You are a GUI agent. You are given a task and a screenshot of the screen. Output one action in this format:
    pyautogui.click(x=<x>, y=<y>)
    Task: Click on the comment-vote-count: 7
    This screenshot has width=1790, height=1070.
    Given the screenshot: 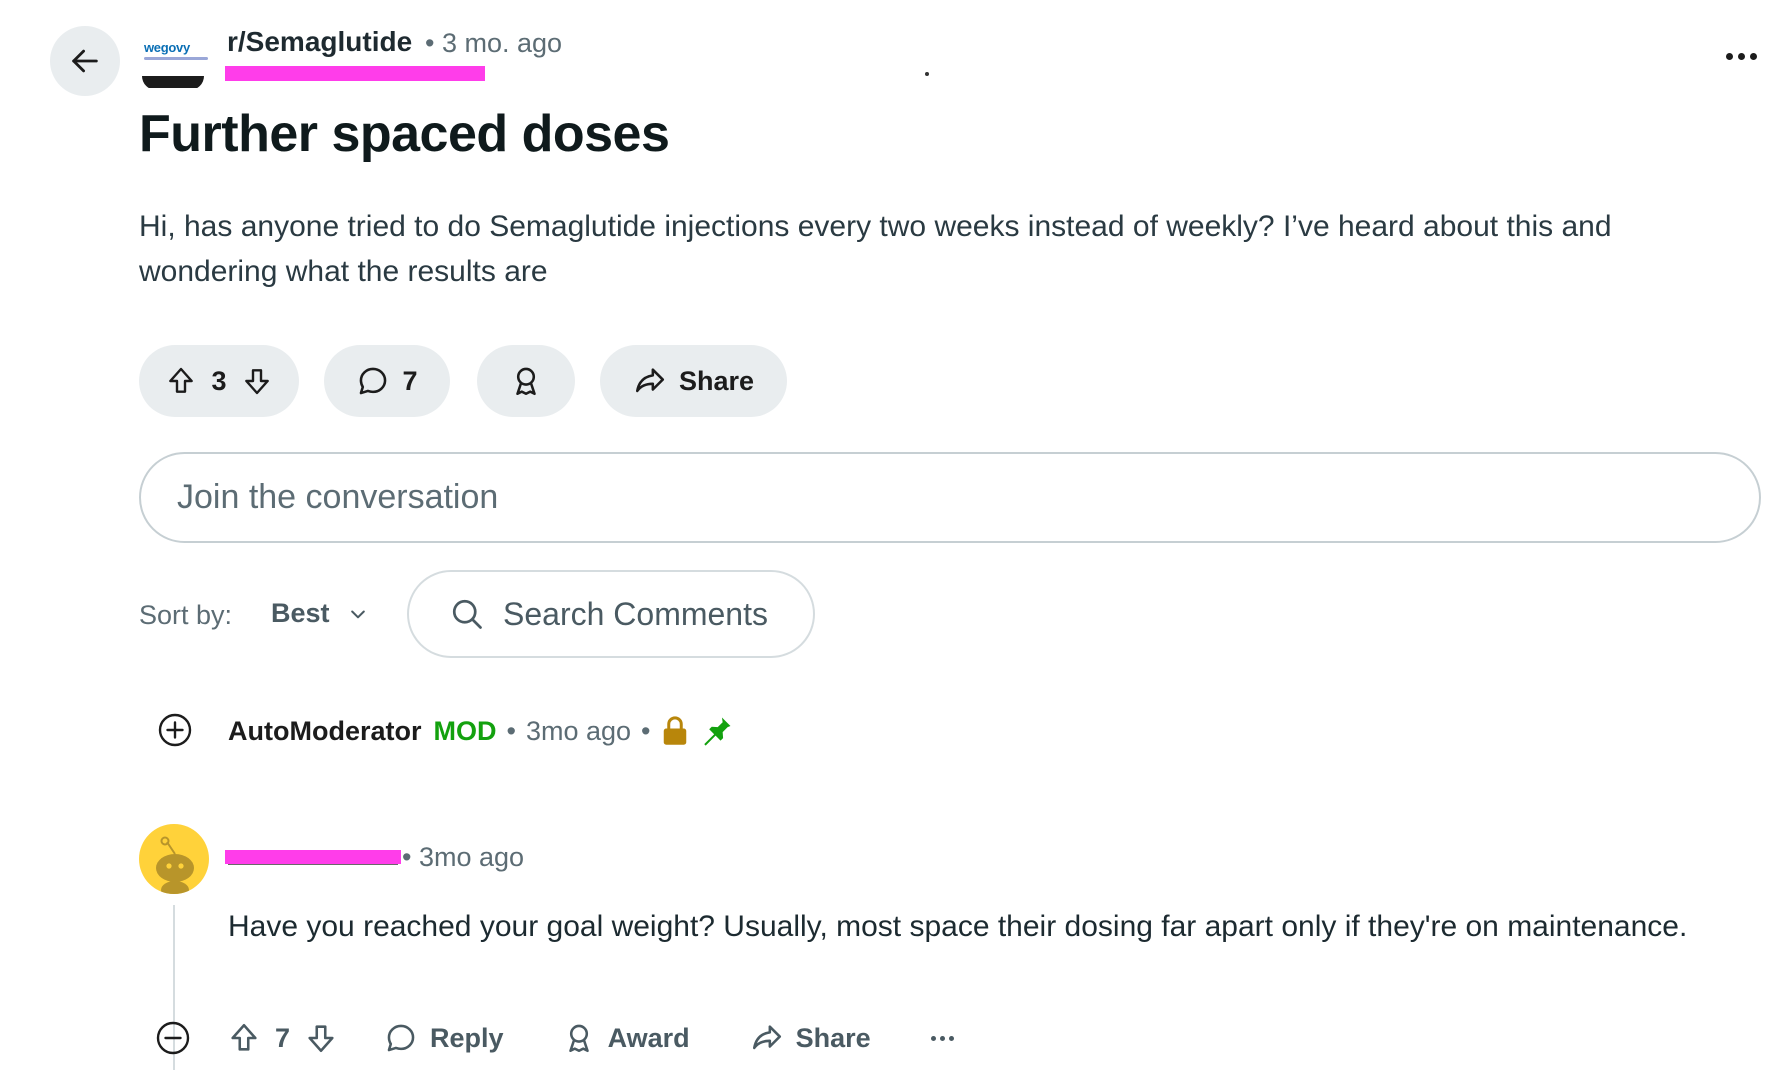 What is the action you would take?
    pyautogui.click(x=283, y=1037)
    